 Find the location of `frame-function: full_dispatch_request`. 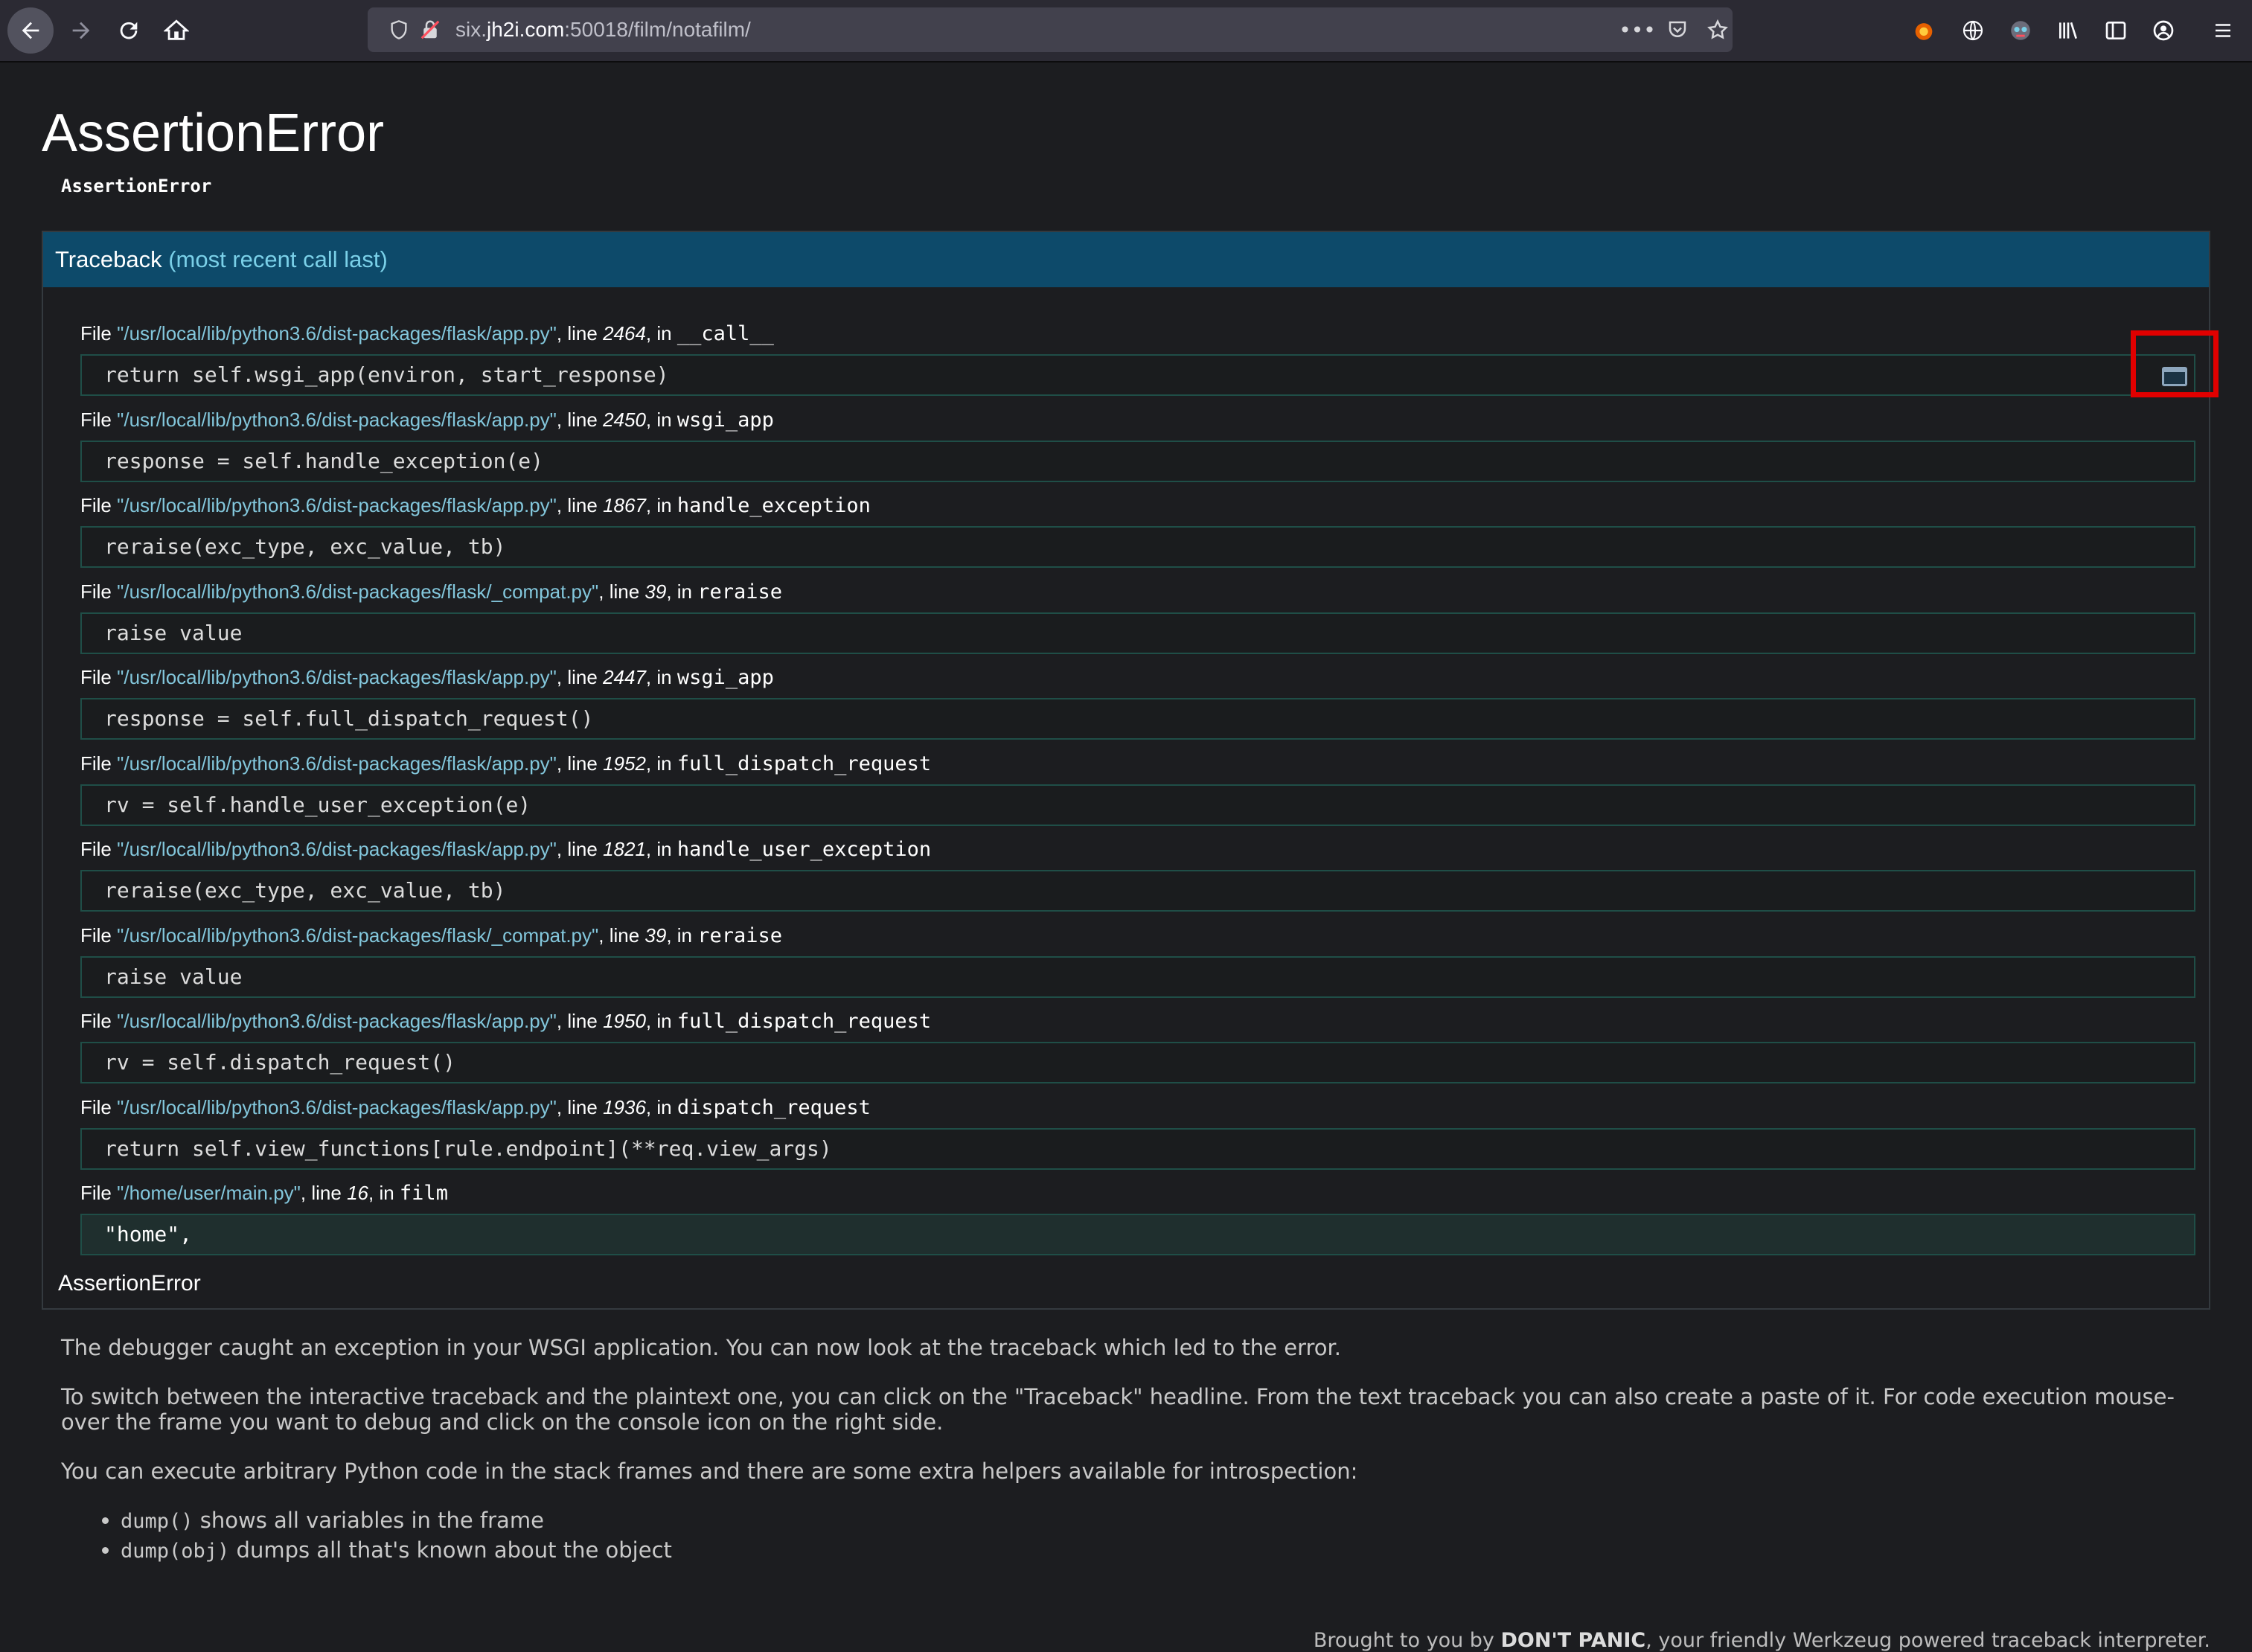

frame-function: full_dispatch_request is located at coordinates (804, 763).